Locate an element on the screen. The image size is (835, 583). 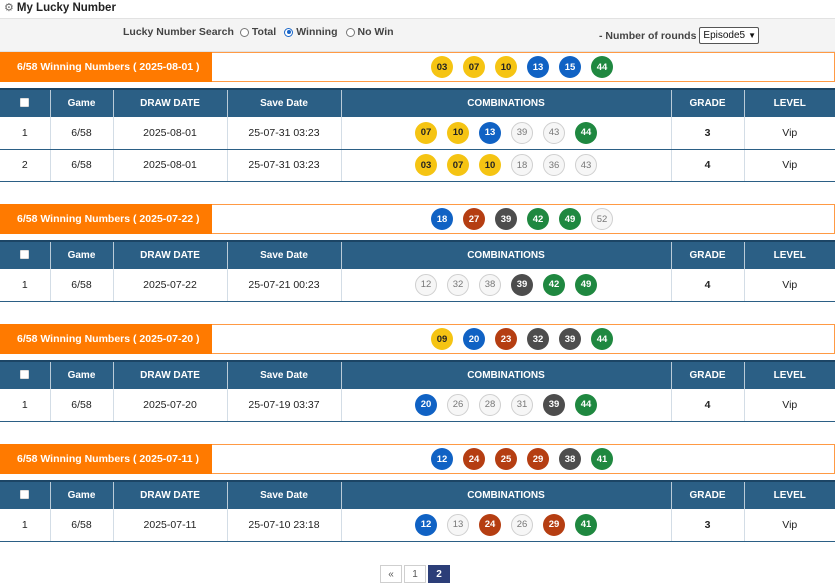
row-grade: 4 is located at coordinates (707, 405).